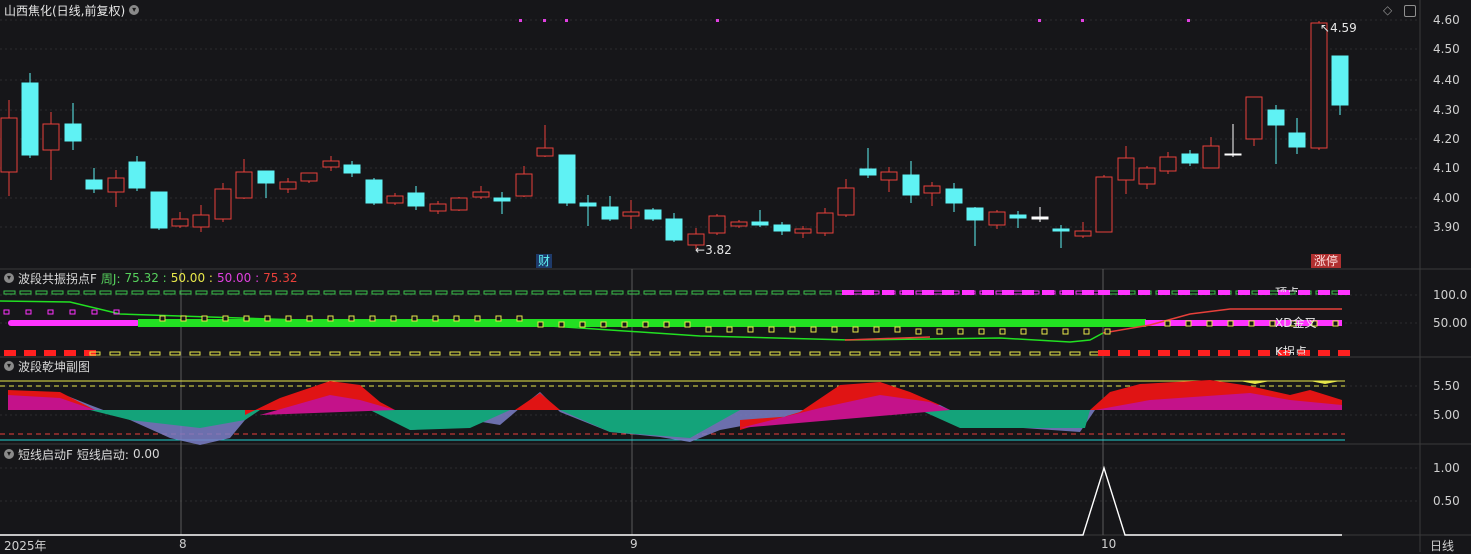  What do you see at coordinates (1446, 49) in the screenshot?
I see `price-tick: 4.50` at bounding box center [1446, 49].